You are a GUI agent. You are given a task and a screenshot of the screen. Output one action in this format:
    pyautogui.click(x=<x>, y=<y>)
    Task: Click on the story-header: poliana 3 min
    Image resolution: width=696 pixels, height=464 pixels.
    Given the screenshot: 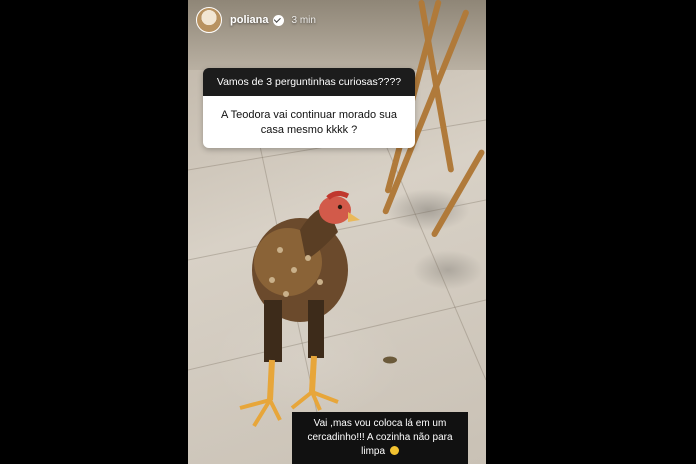 What is the action you would take?
    pyautogui.click(x=337, y=20)
    